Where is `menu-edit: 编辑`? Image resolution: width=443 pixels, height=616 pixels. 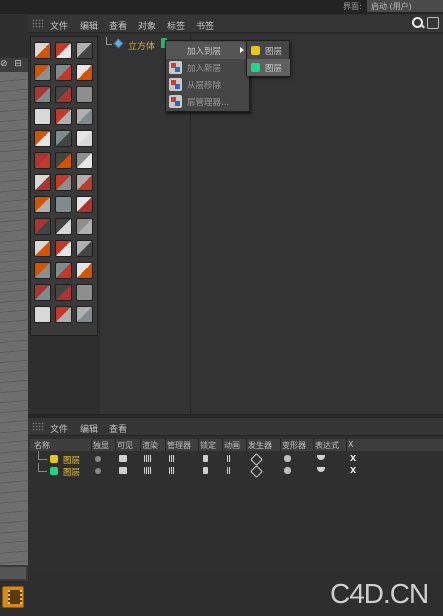
menu-edit: 编辑 is located at coordinates (89, 25).